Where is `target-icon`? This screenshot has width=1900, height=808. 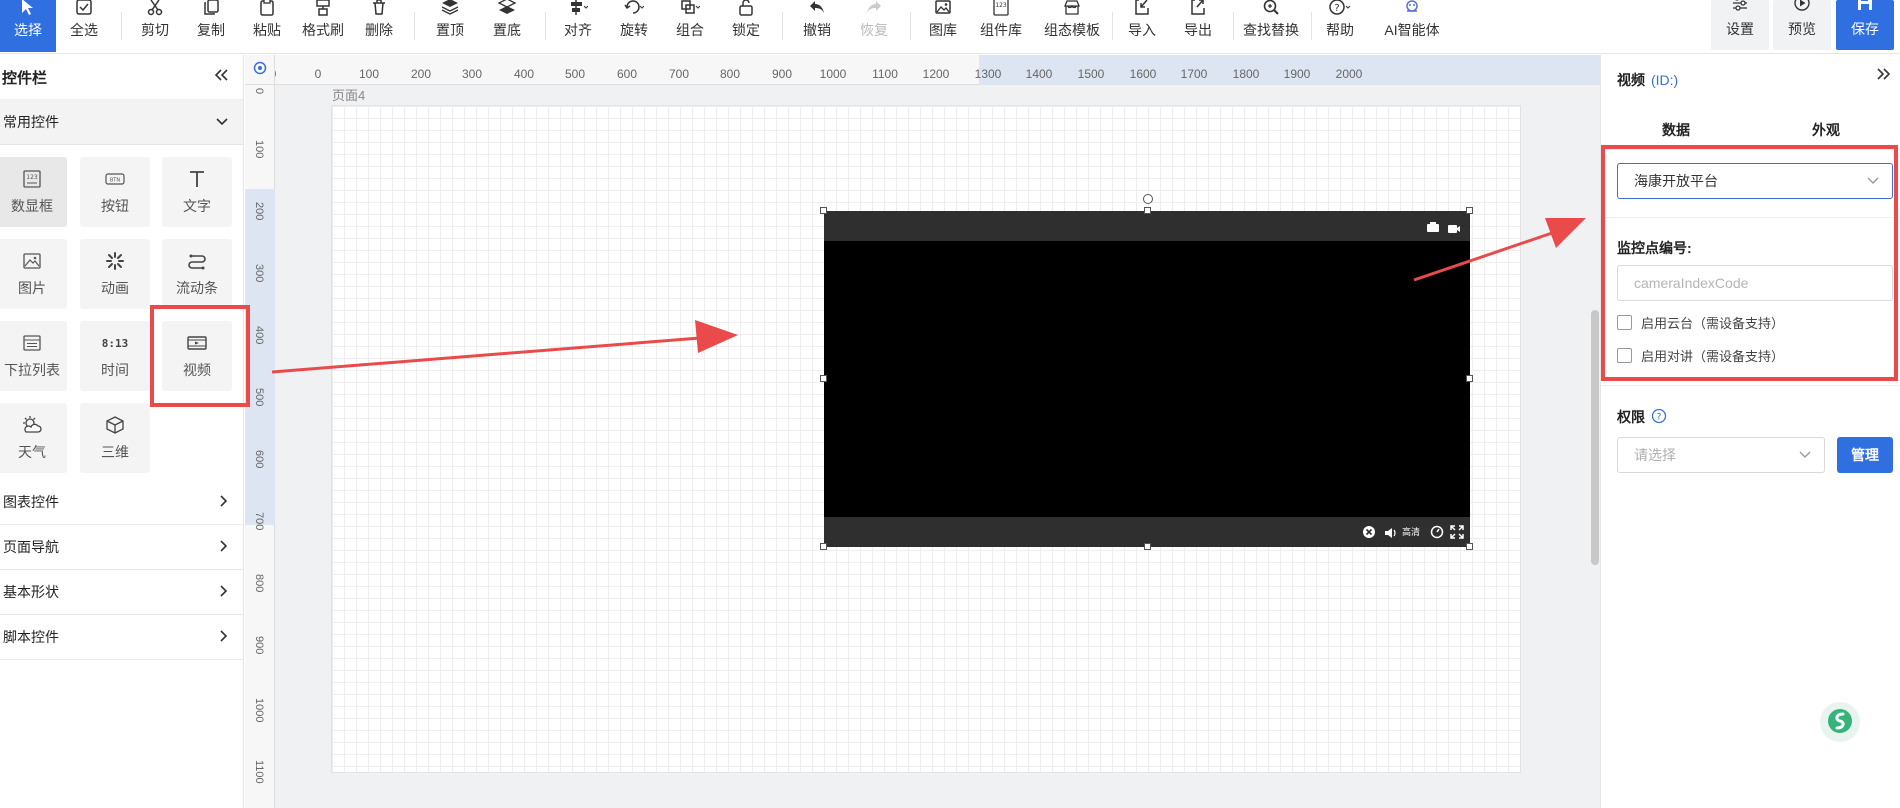
target-icon is located at coordinates (260, 69).